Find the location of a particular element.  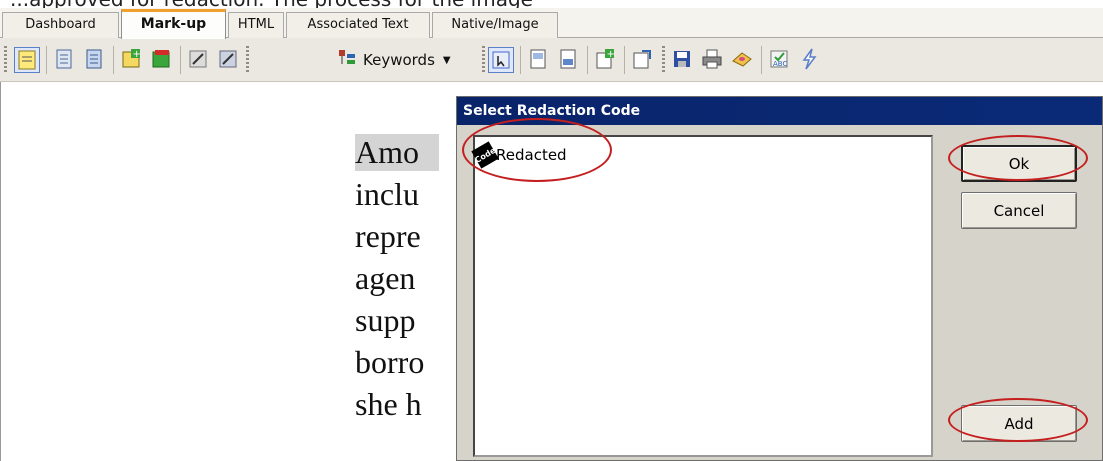

annotation-ring-redacted is located at coordinates (537, 150).